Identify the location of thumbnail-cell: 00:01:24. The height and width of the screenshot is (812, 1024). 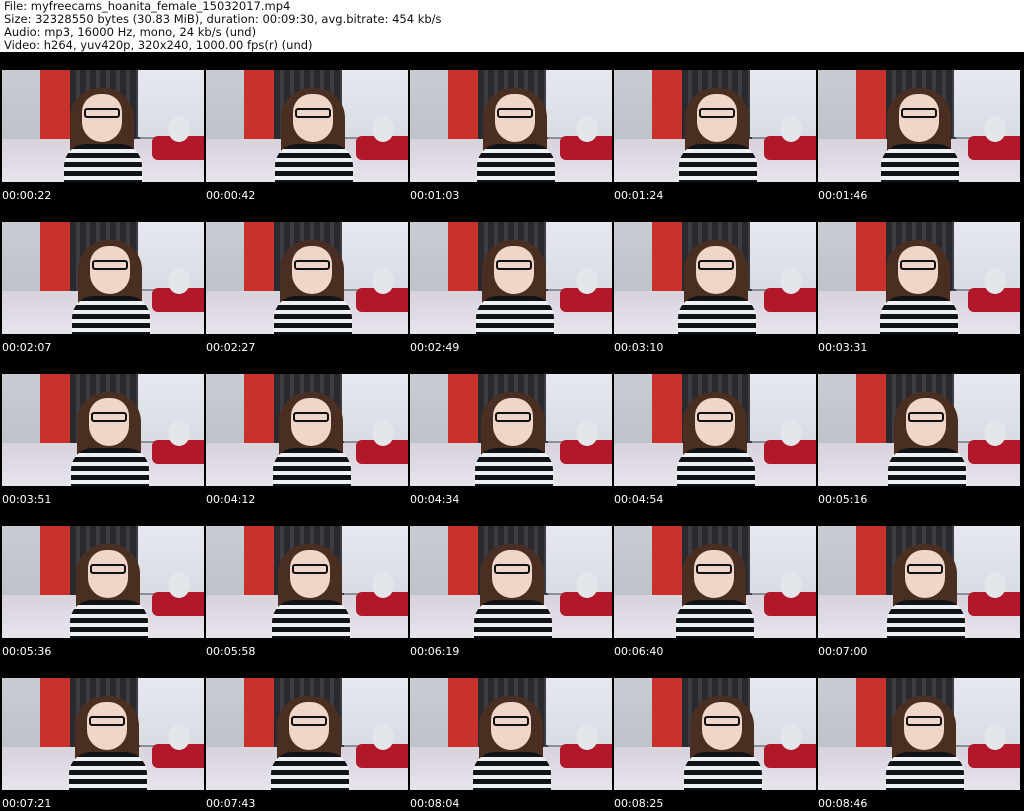
(714, 128).